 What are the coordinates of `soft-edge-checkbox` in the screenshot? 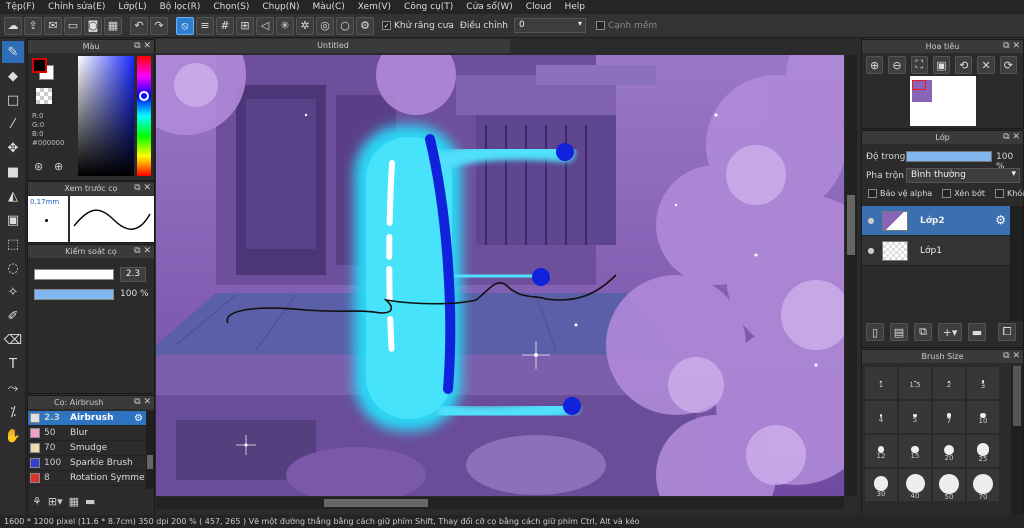 It's located at (600, 25).